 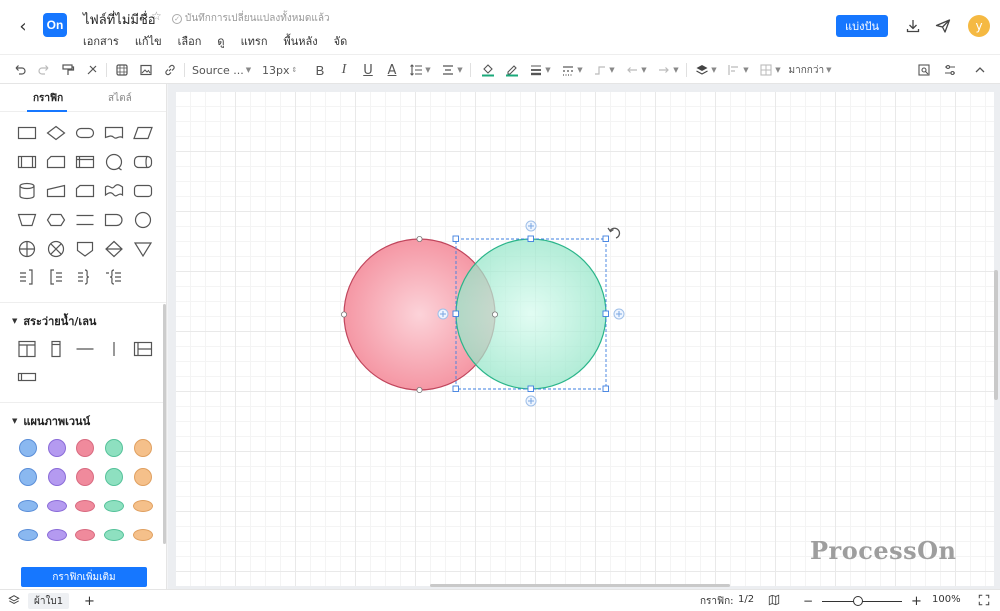 I want to click on venn-circle-green, so click(x=531, y=314).